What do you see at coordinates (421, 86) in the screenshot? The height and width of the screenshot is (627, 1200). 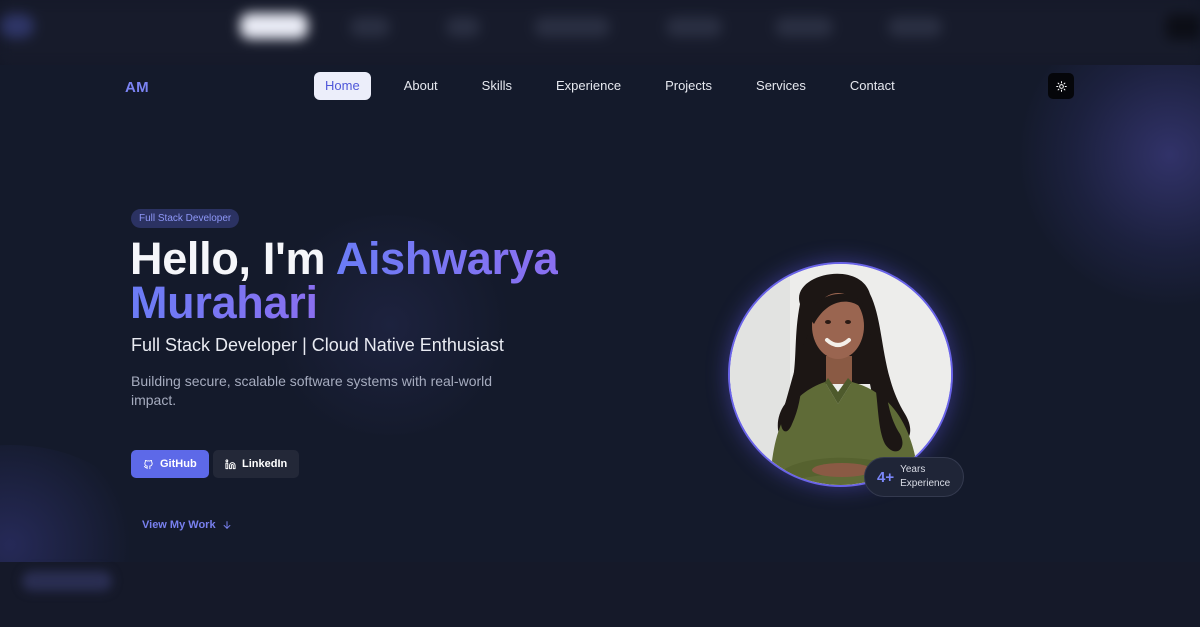 I see `nav-item-about: About` at bounding box center [421, 86].